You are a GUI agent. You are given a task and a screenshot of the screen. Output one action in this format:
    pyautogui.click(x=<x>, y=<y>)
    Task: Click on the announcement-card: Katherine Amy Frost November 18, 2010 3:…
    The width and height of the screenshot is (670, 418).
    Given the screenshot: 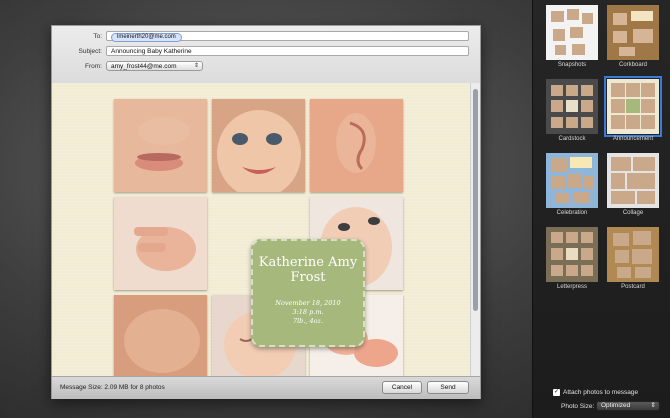 What is the action you would take?
    pyautogui.click(x=308, y=293)
    